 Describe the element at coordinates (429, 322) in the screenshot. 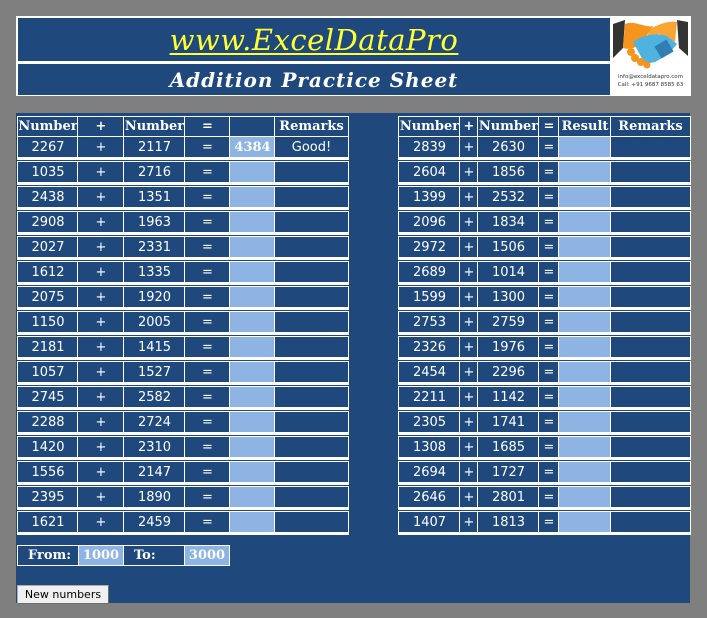

I see `right-row-8-first-number: 2753` at that location.